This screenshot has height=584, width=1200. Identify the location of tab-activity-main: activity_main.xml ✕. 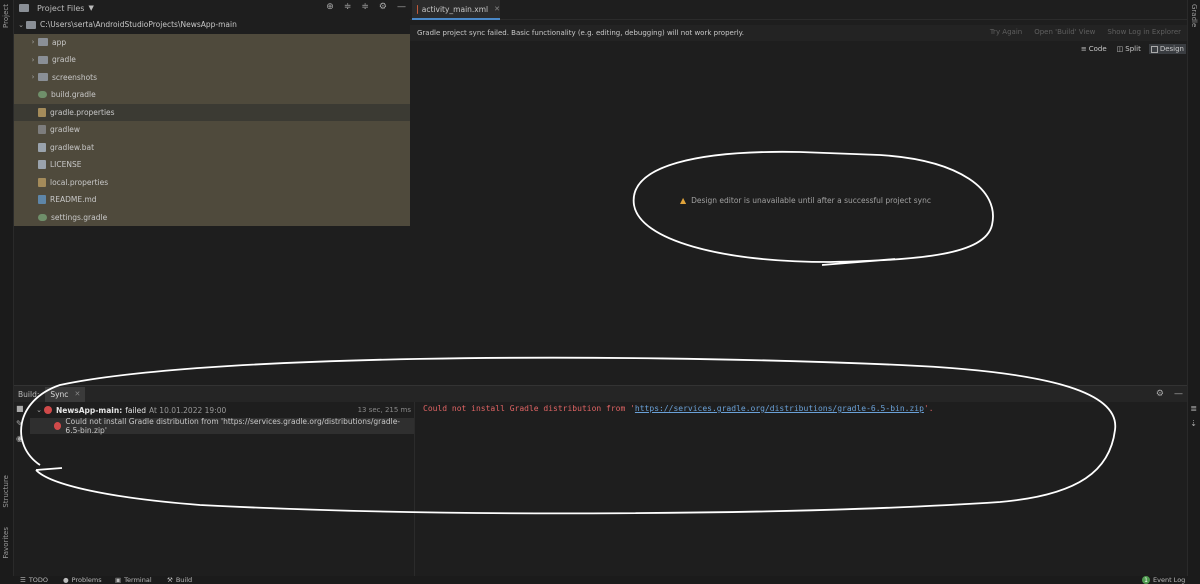
(456, 10).